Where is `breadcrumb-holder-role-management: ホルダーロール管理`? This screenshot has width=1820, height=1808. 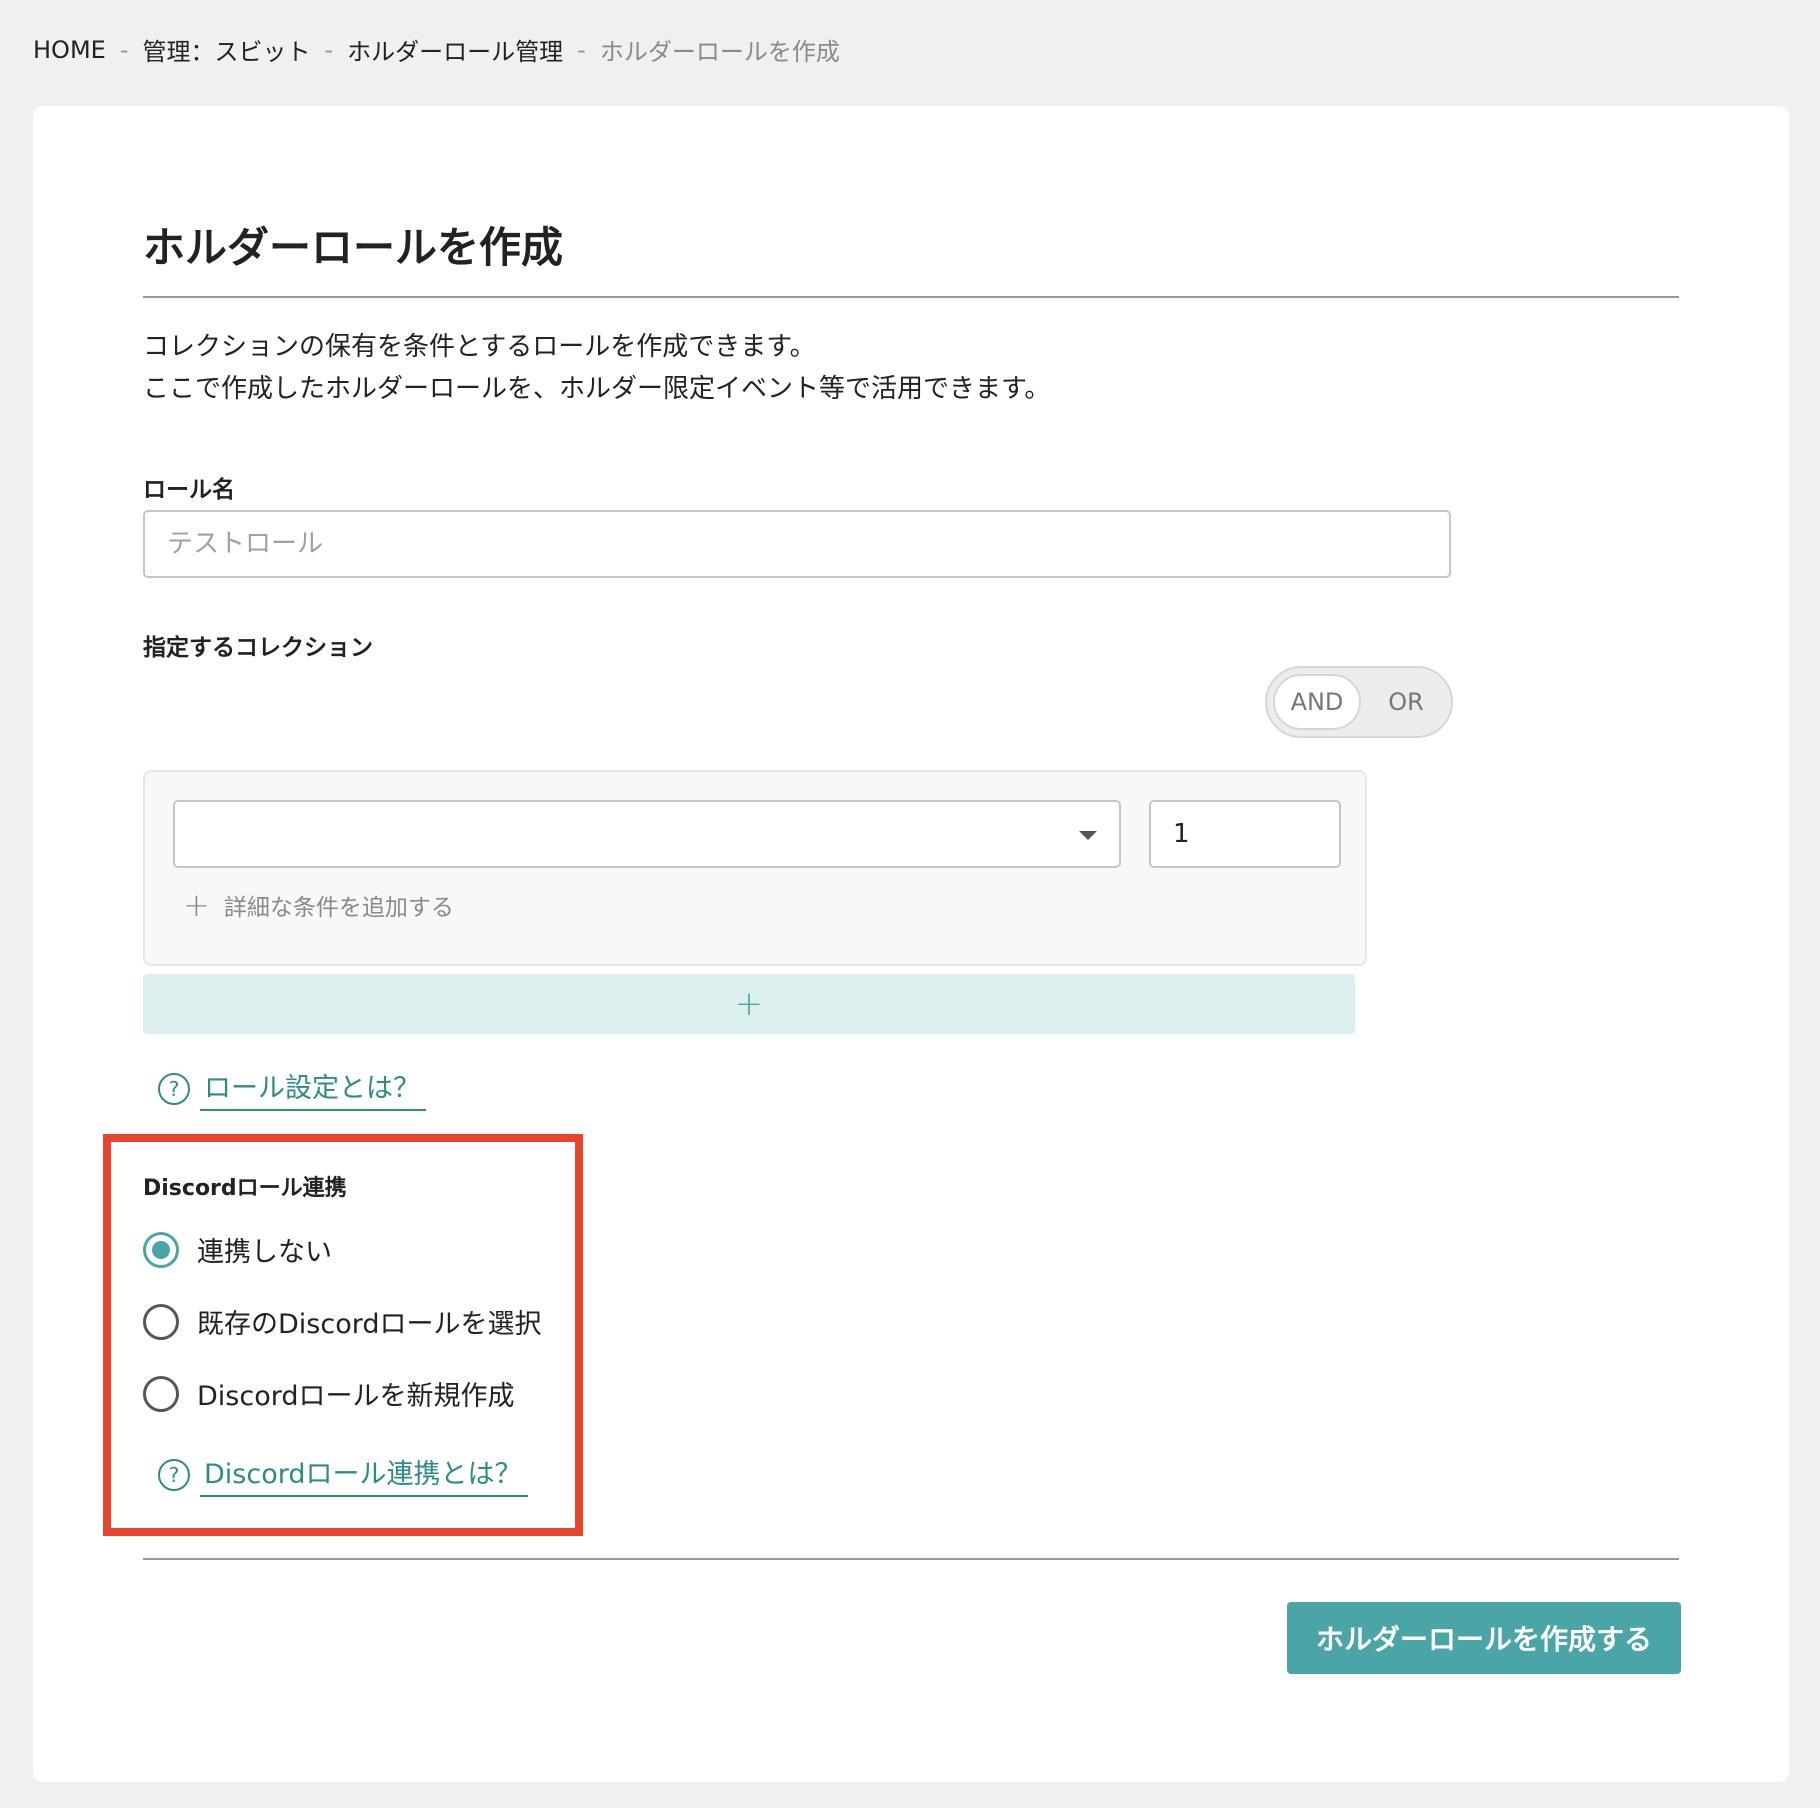
breadcrumb-holder-role-management: ホルダーロール管理 is located at coordinates (455, 49).